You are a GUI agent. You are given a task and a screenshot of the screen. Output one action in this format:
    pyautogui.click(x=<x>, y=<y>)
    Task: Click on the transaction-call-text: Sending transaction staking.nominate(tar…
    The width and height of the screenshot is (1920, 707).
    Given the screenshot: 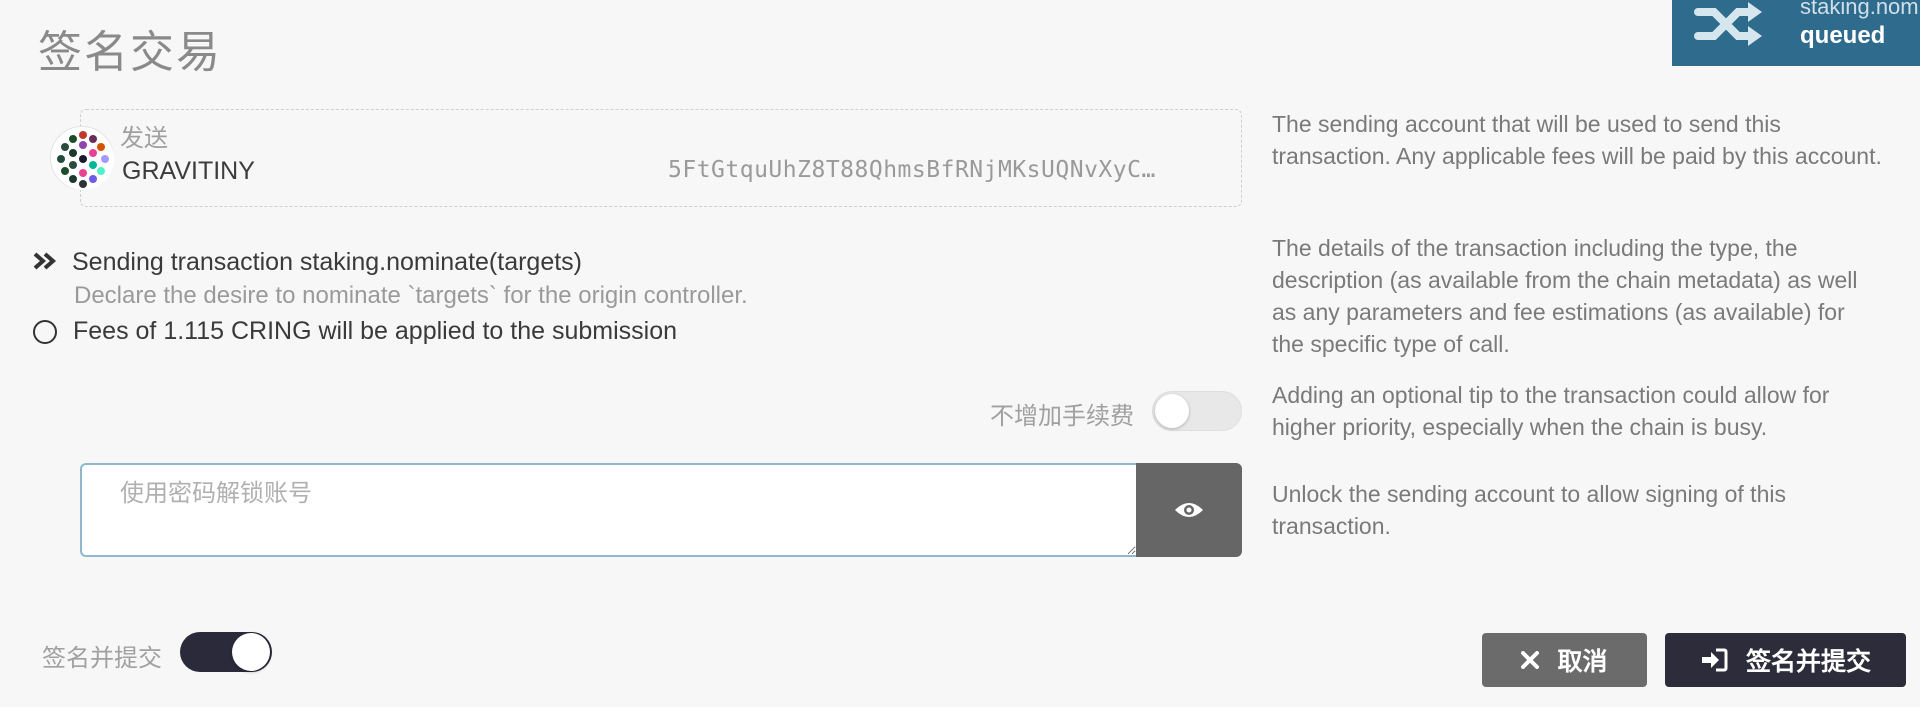 What is the action you would take?
    pyautogui.click(x=327, y=262)
    